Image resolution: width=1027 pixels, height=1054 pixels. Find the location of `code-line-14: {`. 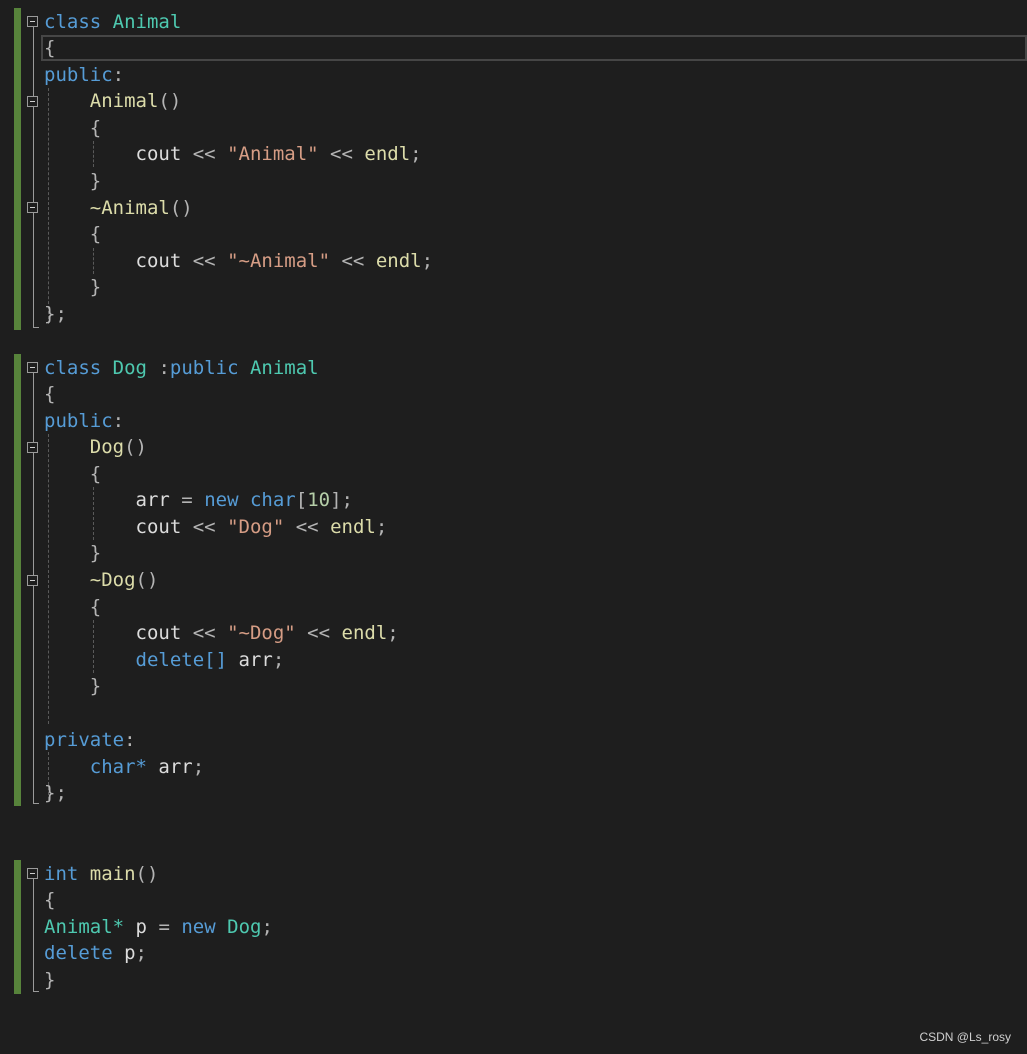

code-line-14: { is located at coordinates (49, 394).